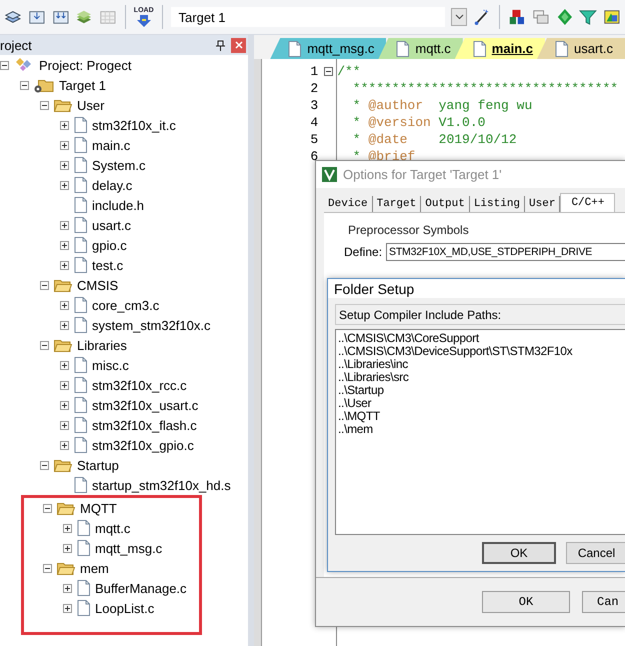 This screenshot has height=646, width=625. I want to click on tree-item: BufferManage.c, so click(141, 588).